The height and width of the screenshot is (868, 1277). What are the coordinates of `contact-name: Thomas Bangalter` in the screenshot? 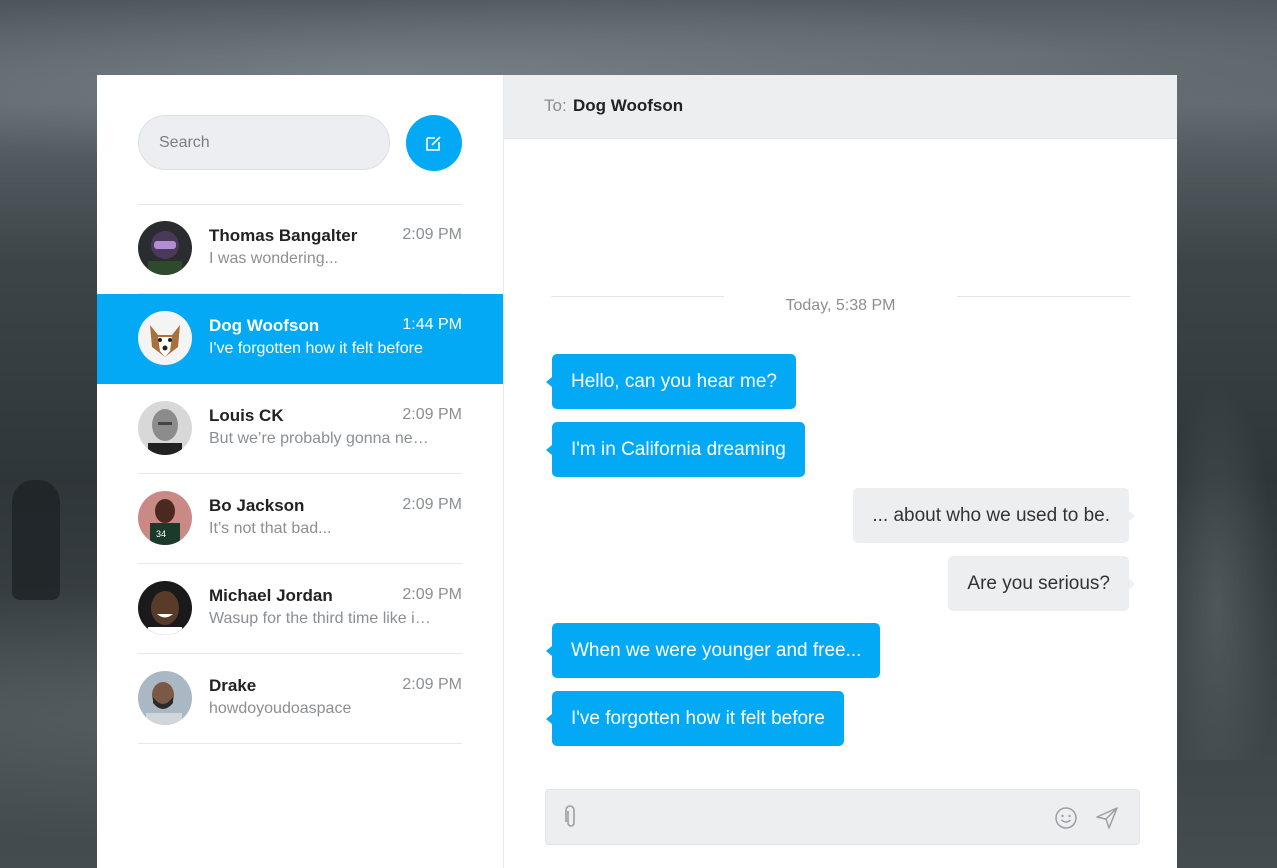 It's located at (283, 235).